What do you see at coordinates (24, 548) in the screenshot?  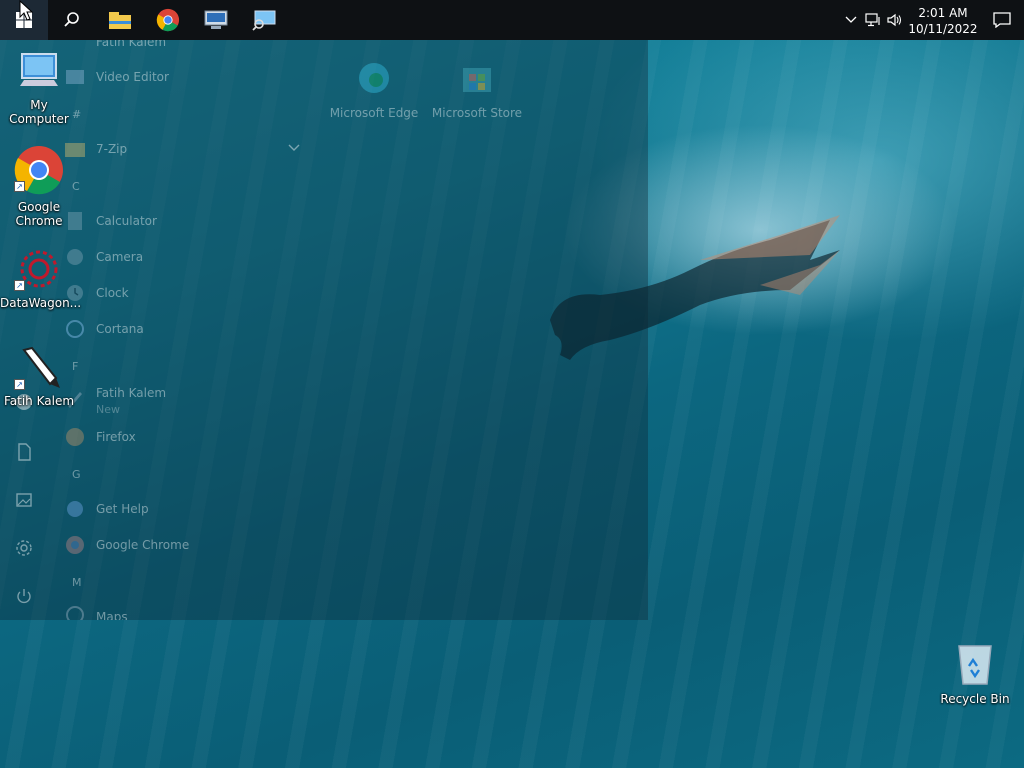 I see `settings-gear-icon` at bounding box center [24, 548].